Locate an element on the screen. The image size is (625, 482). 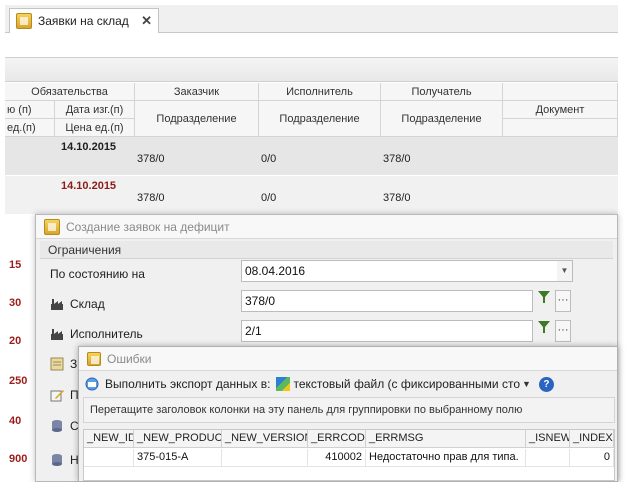
cell-errcode: 410002 is located at coordinates (337, 458).